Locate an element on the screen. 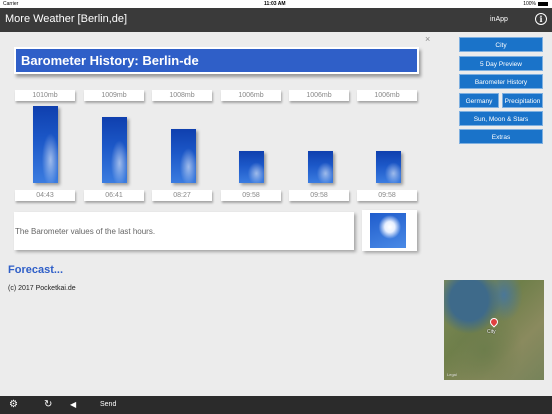 The width and height of the screenshot is (552, 414). map-pin-label: City is located at coordinates (491, 332).